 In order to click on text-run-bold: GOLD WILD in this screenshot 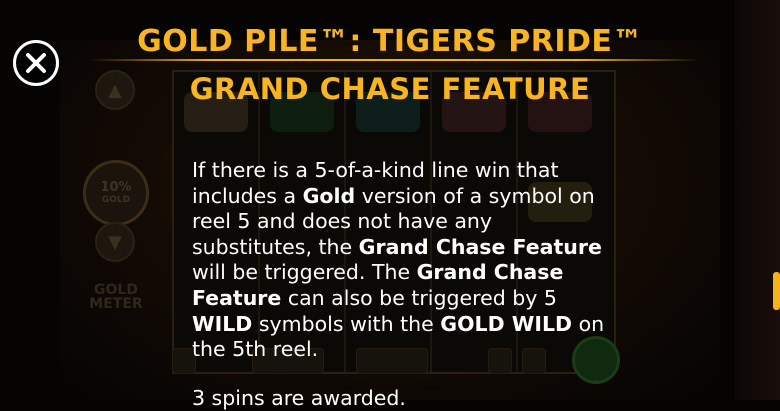, I will do `click(506, 323)`.